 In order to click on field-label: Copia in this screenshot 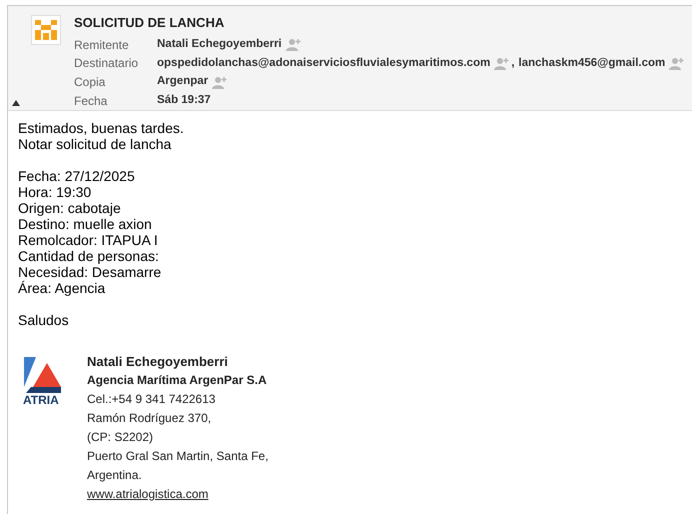, I will do `click(90, 83)`.